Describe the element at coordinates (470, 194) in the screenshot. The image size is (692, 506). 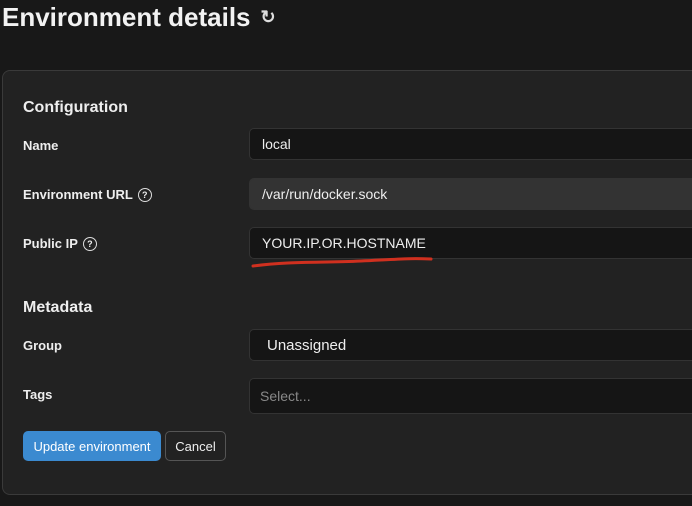
I see `environment-url-input: /var/run/docker.sock` at that location.